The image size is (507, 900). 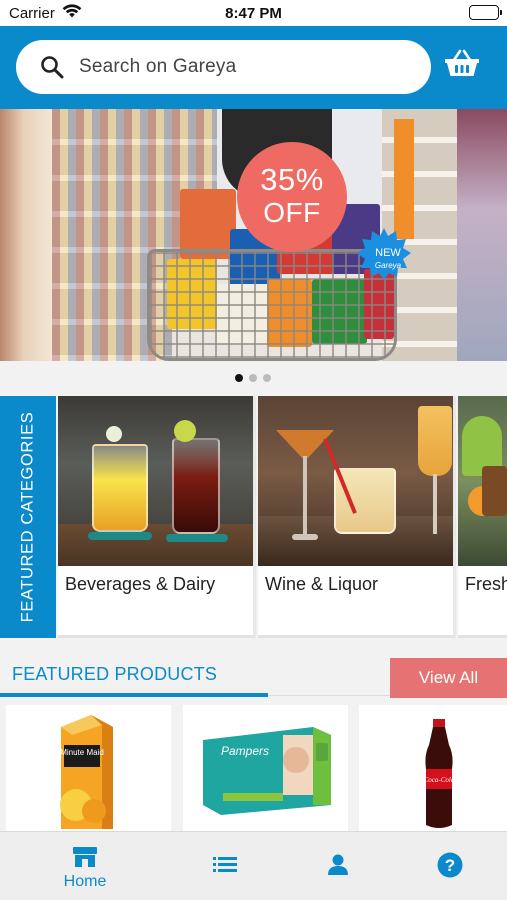 What do you see at coordinates (82, 752) in the screenshot?
I see `product-brand-text: Minute Maid` at bounding box center [82, 752].